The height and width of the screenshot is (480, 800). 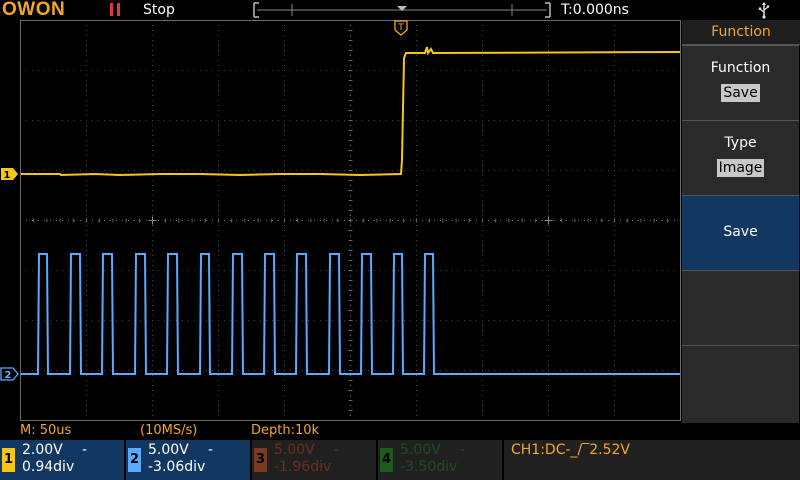 What do you see at coordinates (177, 467) in the screenshot?
I see `ch2-offset: -3.06div` at bounding box center [177, 467].